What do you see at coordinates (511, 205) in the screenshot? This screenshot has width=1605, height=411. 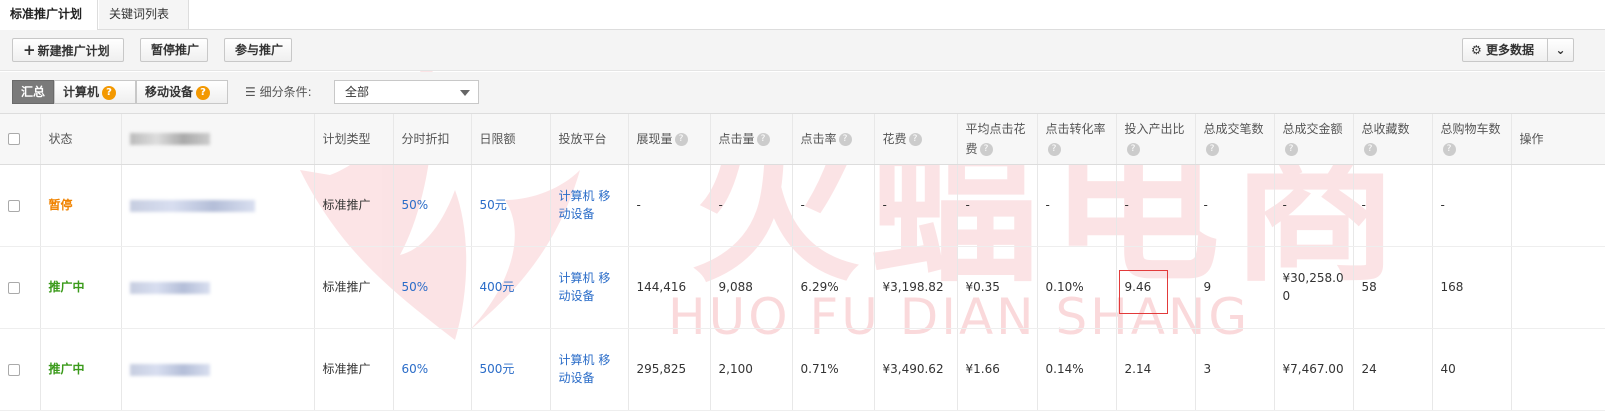 I see `row-daily-limit: 50元` at bounding box center [511, 205].